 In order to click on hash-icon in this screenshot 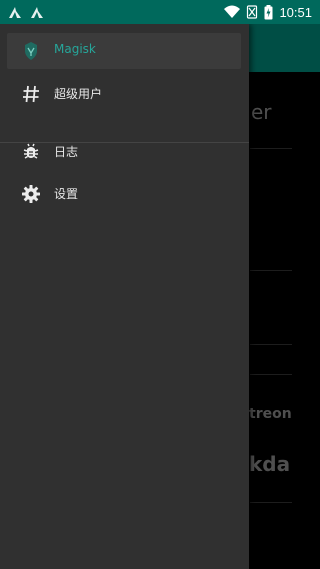, I will do `click(31, 94)`.